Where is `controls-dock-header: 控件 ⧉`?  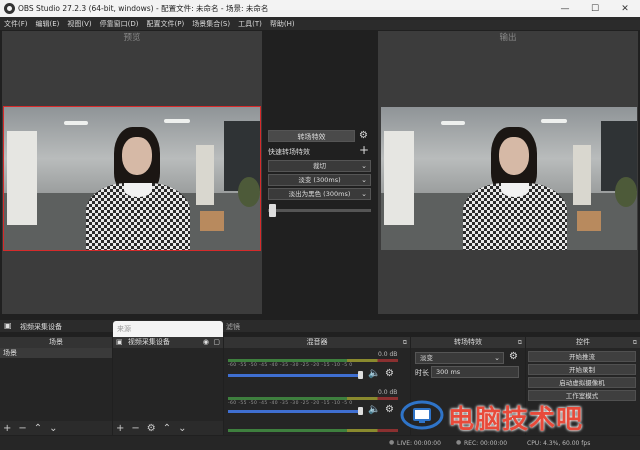
controls-dock-header: 控件 ⧉ is located at coordinates (583, 342).